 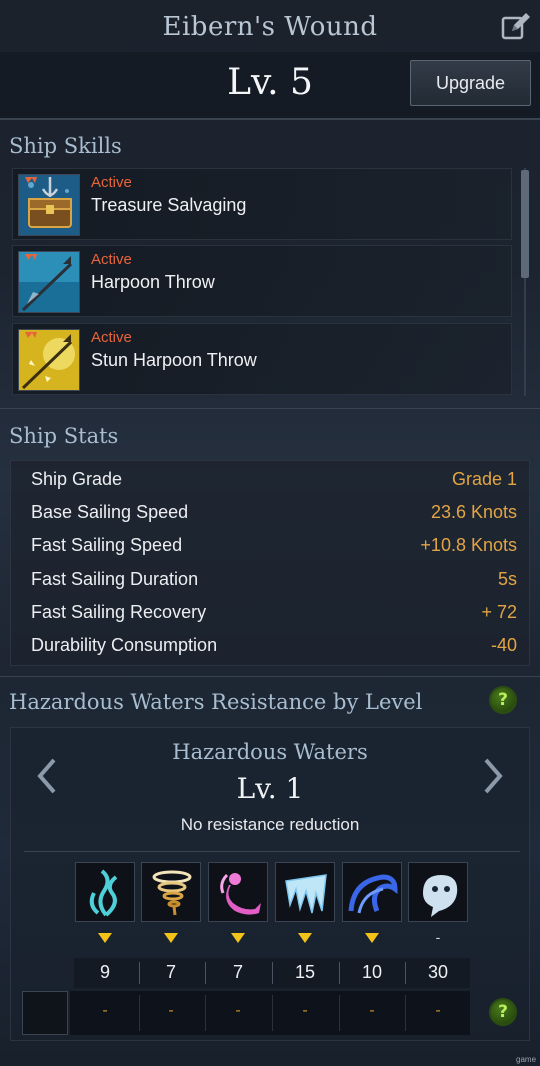 I want to click on stat-value: -40, so click(x=503, y=645).